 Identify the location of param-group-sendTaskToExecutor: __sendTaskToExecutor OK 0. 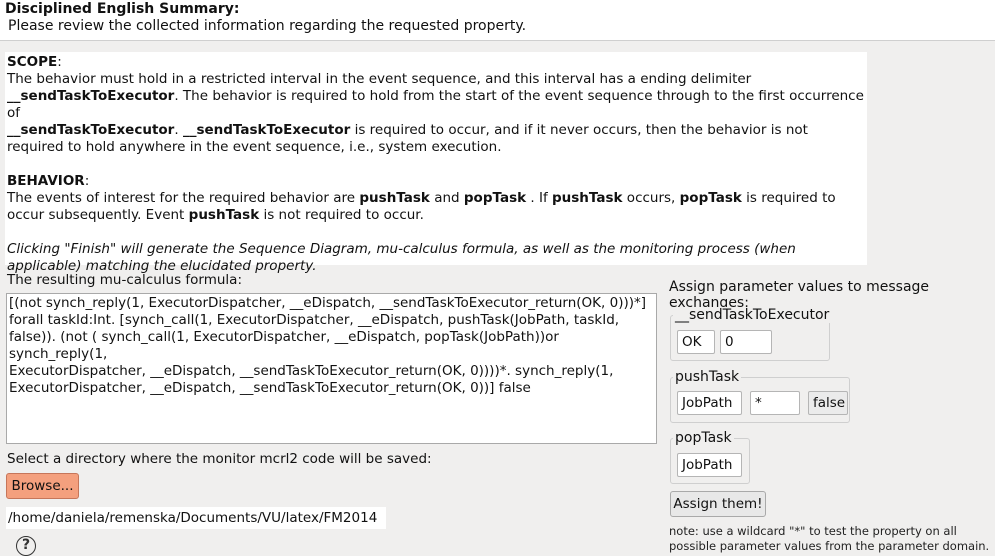
(751, 334).